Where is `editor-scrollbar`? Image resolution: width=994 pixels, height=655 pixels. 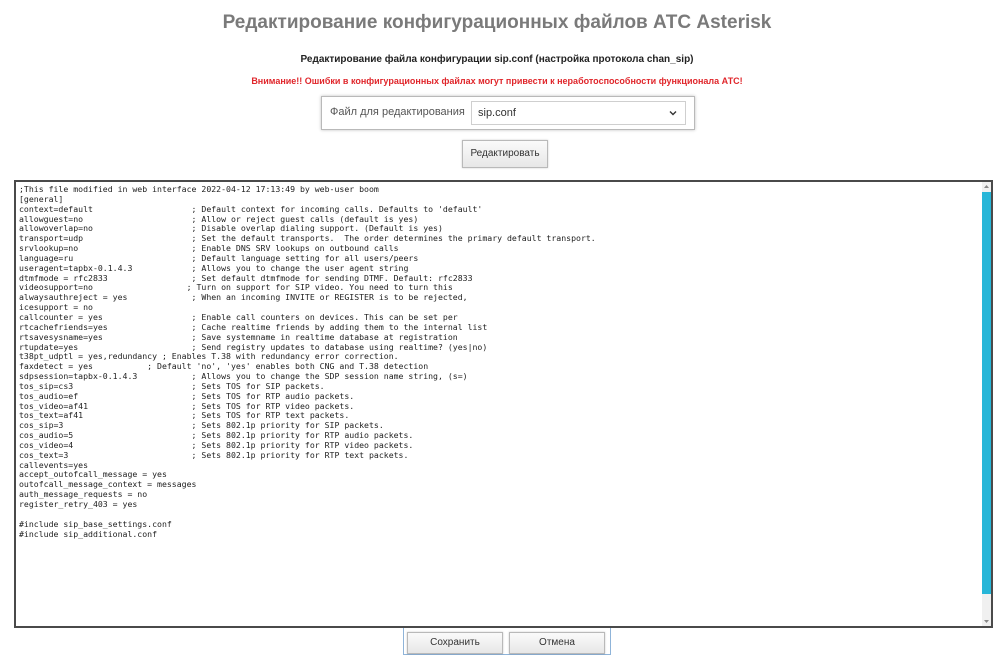
editor-scrollbar is located at coordinates (986, 404).